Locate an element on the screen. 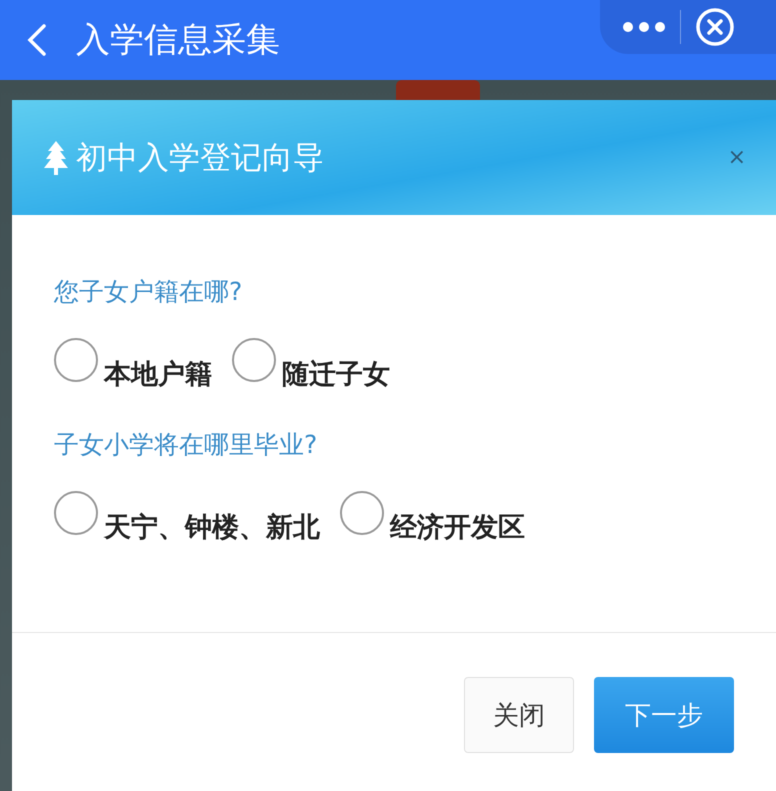  page-title: 入学信息采集 is located at coordinates (178, 40).